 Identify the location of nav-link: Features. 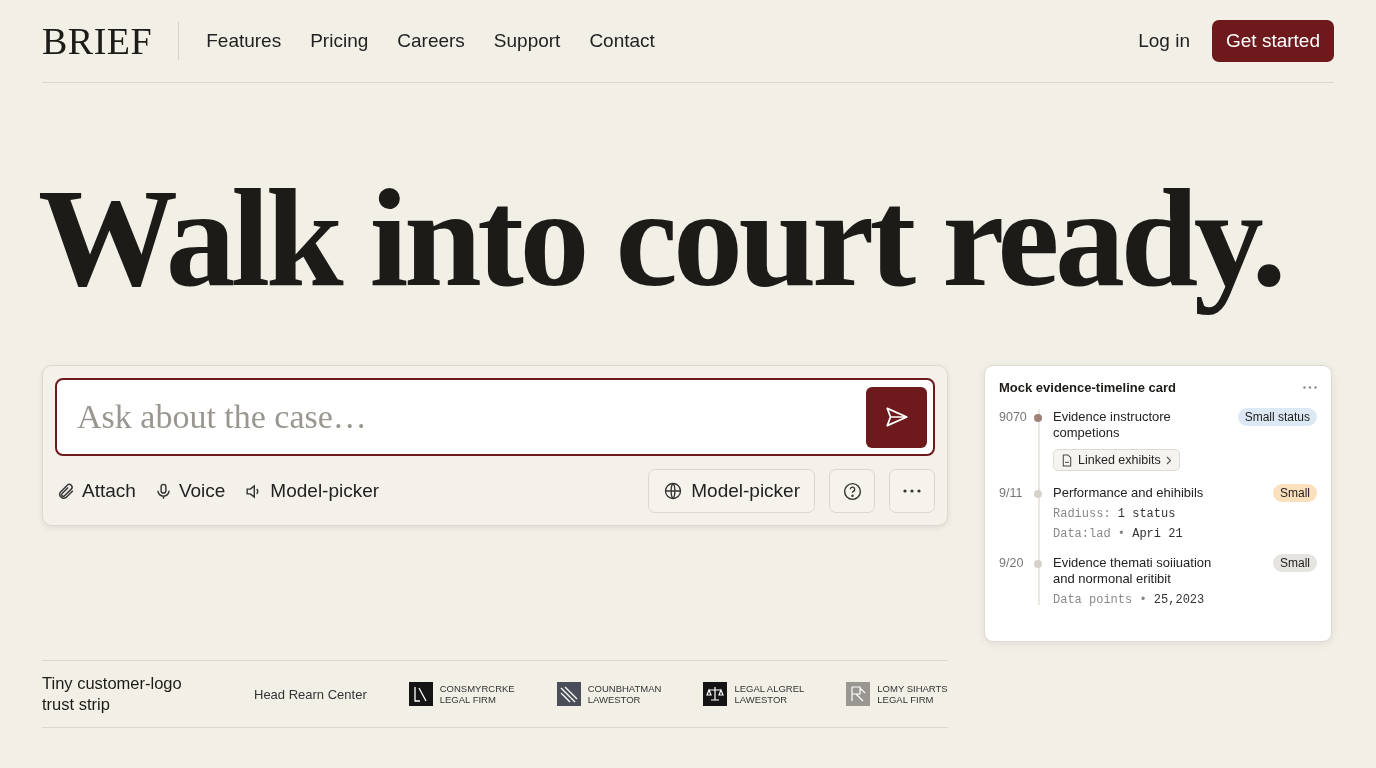
(244, 41).